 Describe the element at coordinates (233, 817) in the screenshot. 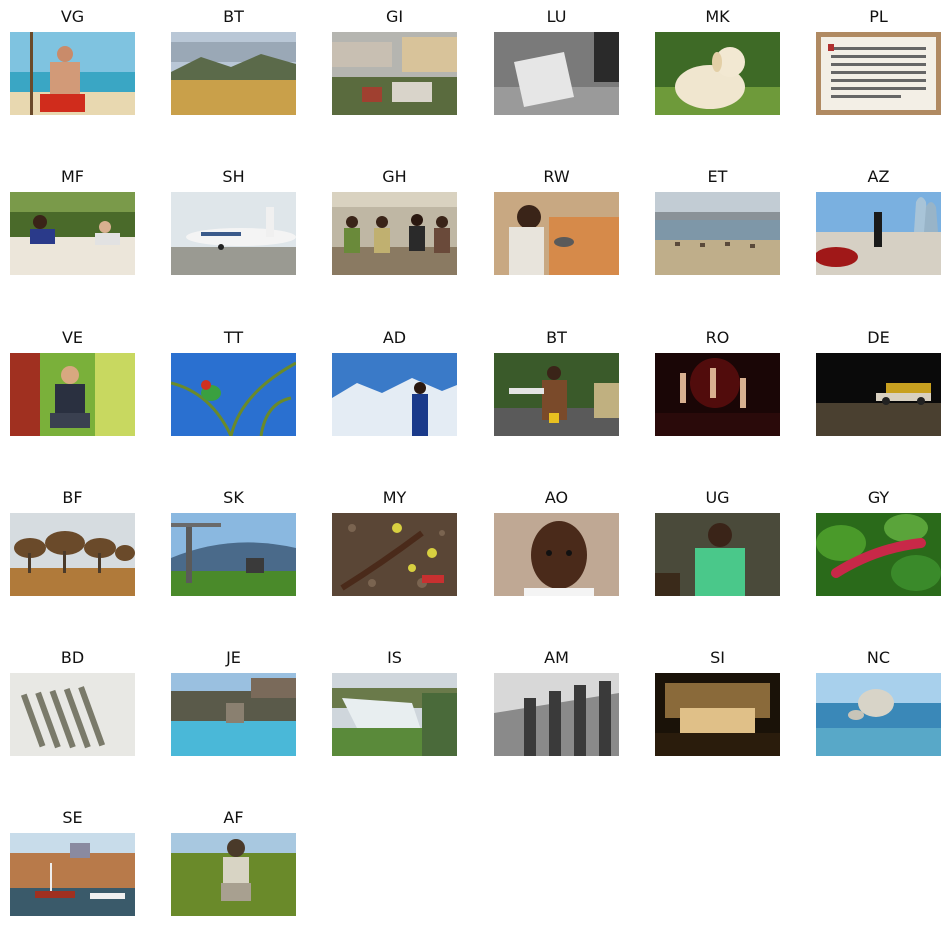

I see `country-code-label: AF` at that location.